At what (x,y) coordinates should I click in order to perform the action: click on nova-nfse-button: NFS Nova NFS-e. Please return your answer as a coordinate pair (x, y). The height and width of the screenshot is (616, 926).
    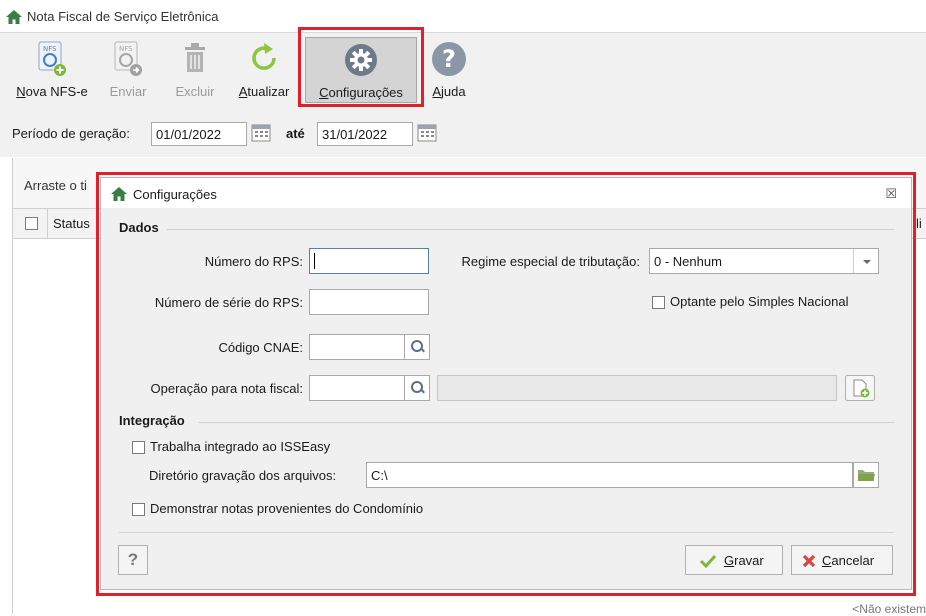
    Looking at the image, I should click on (52, 68).